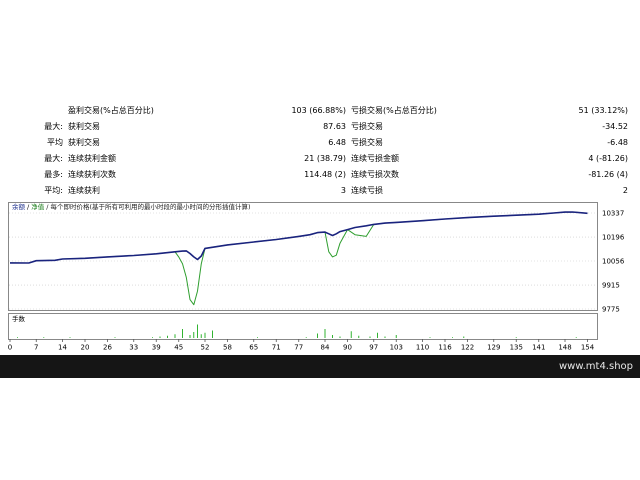 The height and width of the screenshot is (480, 640). What do you see at coordinates (325, 158) in the screenshot?
I see `stats-value: 21 (38.79)` at bounding box center [325, 158].